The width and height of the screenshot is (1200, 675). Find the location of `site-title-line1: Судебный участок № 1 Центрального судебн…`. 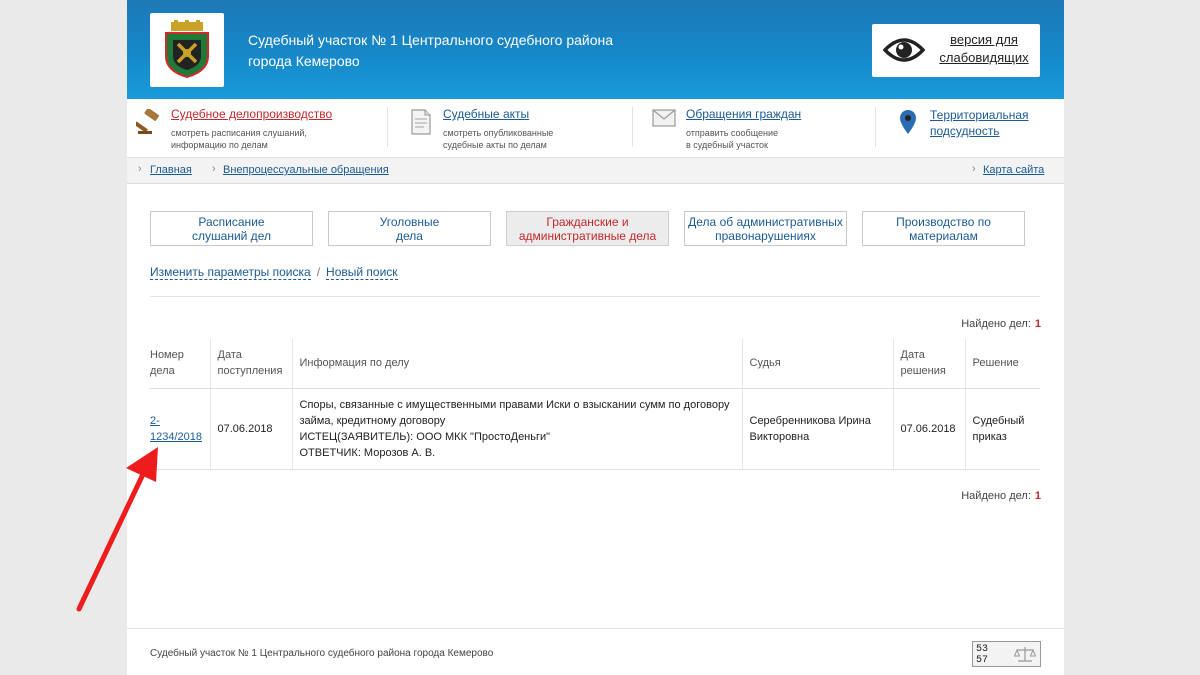

site-title-line1: Судебный участок № 1 Центрального судебн… is located at coordinates (431, 40).